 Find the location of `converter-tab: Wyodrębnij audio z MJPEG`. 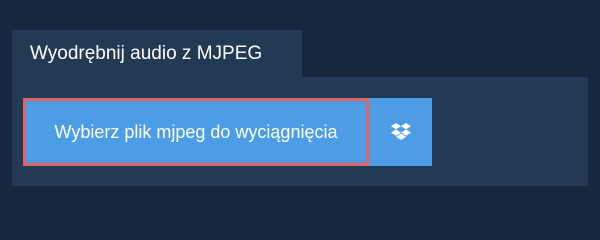

converter-tab: Wyodrębnij audio z MJPEG is located at coordinates (157, 53).